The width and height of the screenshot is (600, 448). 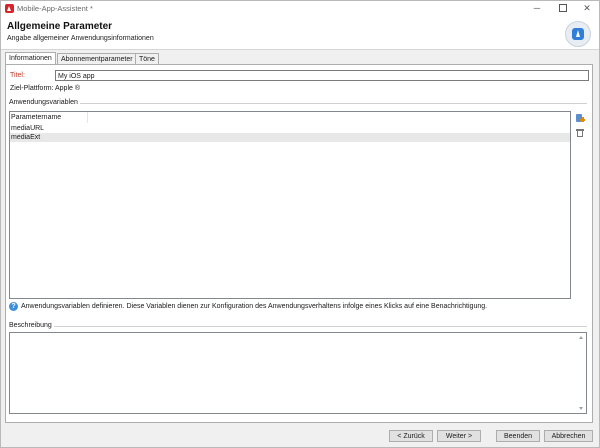 What do you see at coordinates (13, 306) in the screenshot?
I see `info-icon: ?` at bounding box center [13, 306].